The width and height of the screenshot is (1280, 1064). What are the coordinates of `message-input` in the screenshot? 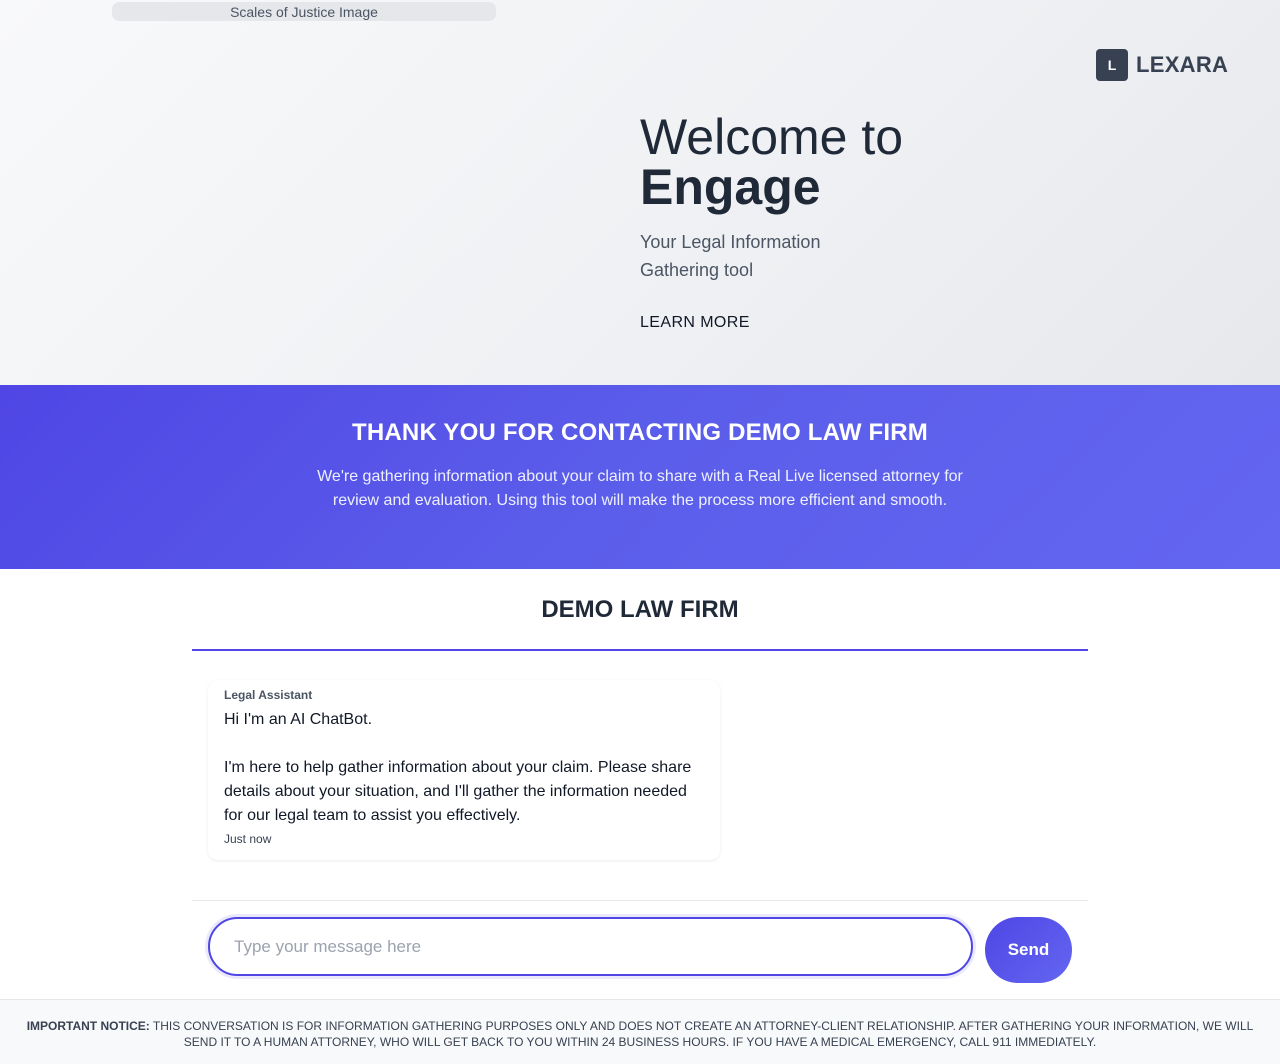 It's located at (590, 946).